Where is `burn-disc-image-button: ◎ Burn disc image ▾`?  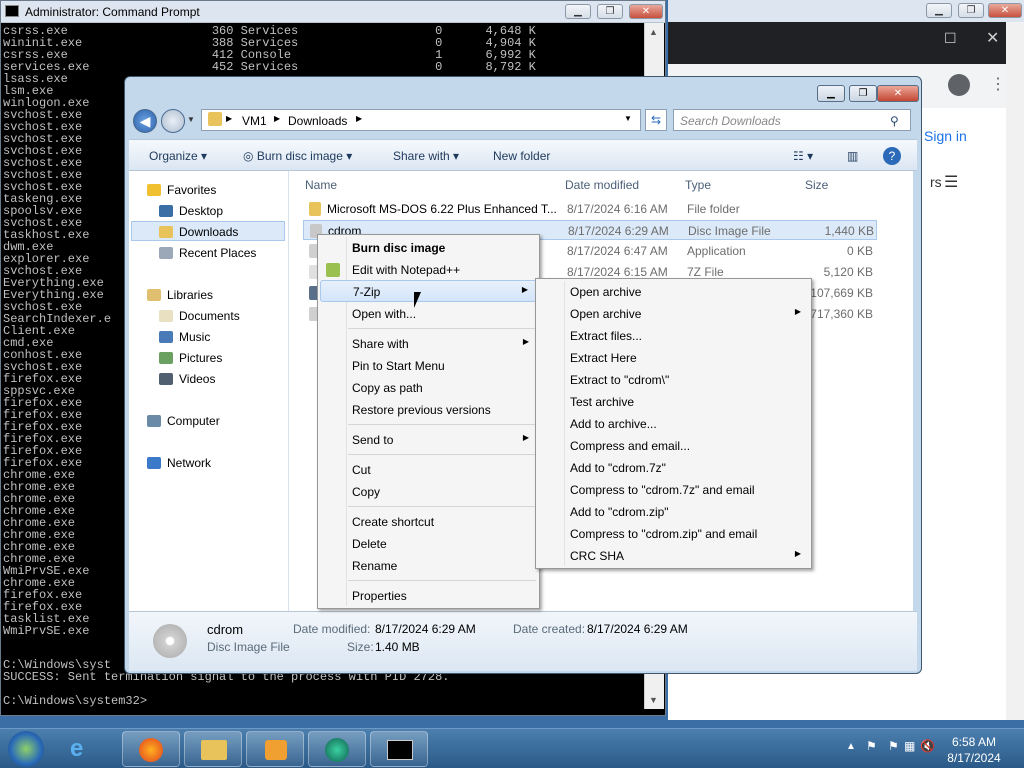
burn-disc-image-button: ◎ Burn disc image ▾ is located at coordinates (297, 156).